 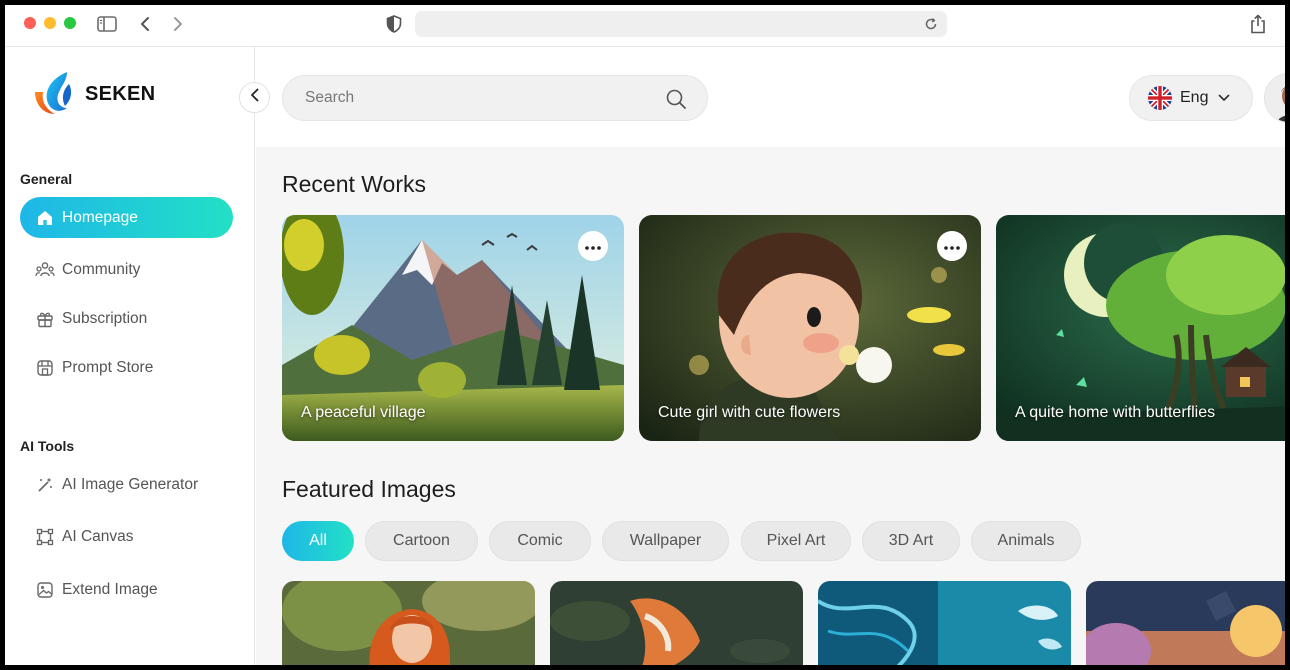 I want to click on chevron-down-icon, so click(x=1224, y=98).